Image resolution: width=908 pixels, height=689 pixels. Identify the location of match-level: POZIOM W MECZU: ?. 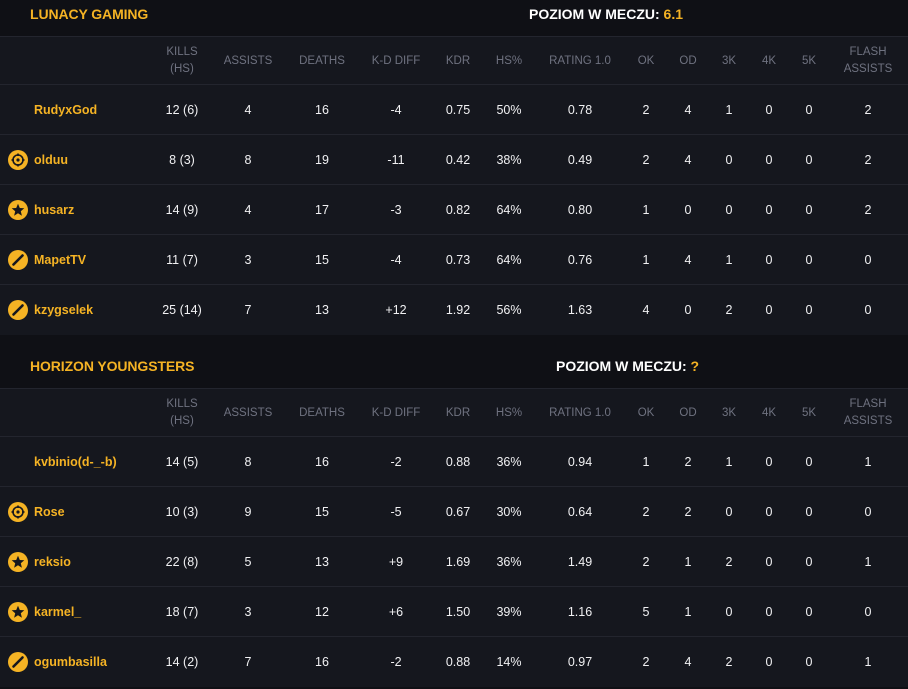
(627, 366).